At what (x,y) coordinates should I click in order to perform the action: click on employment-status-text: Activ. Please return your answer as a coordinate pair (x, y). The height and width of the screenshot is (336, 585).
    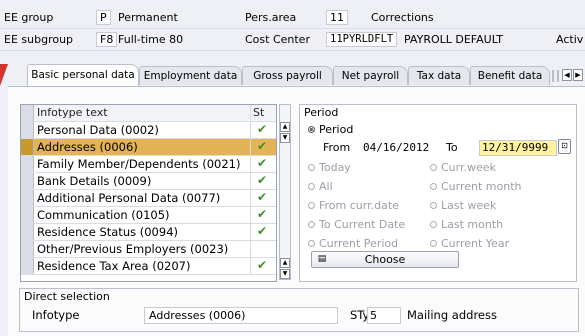
    Looking at the image, I should click on (570, 39).